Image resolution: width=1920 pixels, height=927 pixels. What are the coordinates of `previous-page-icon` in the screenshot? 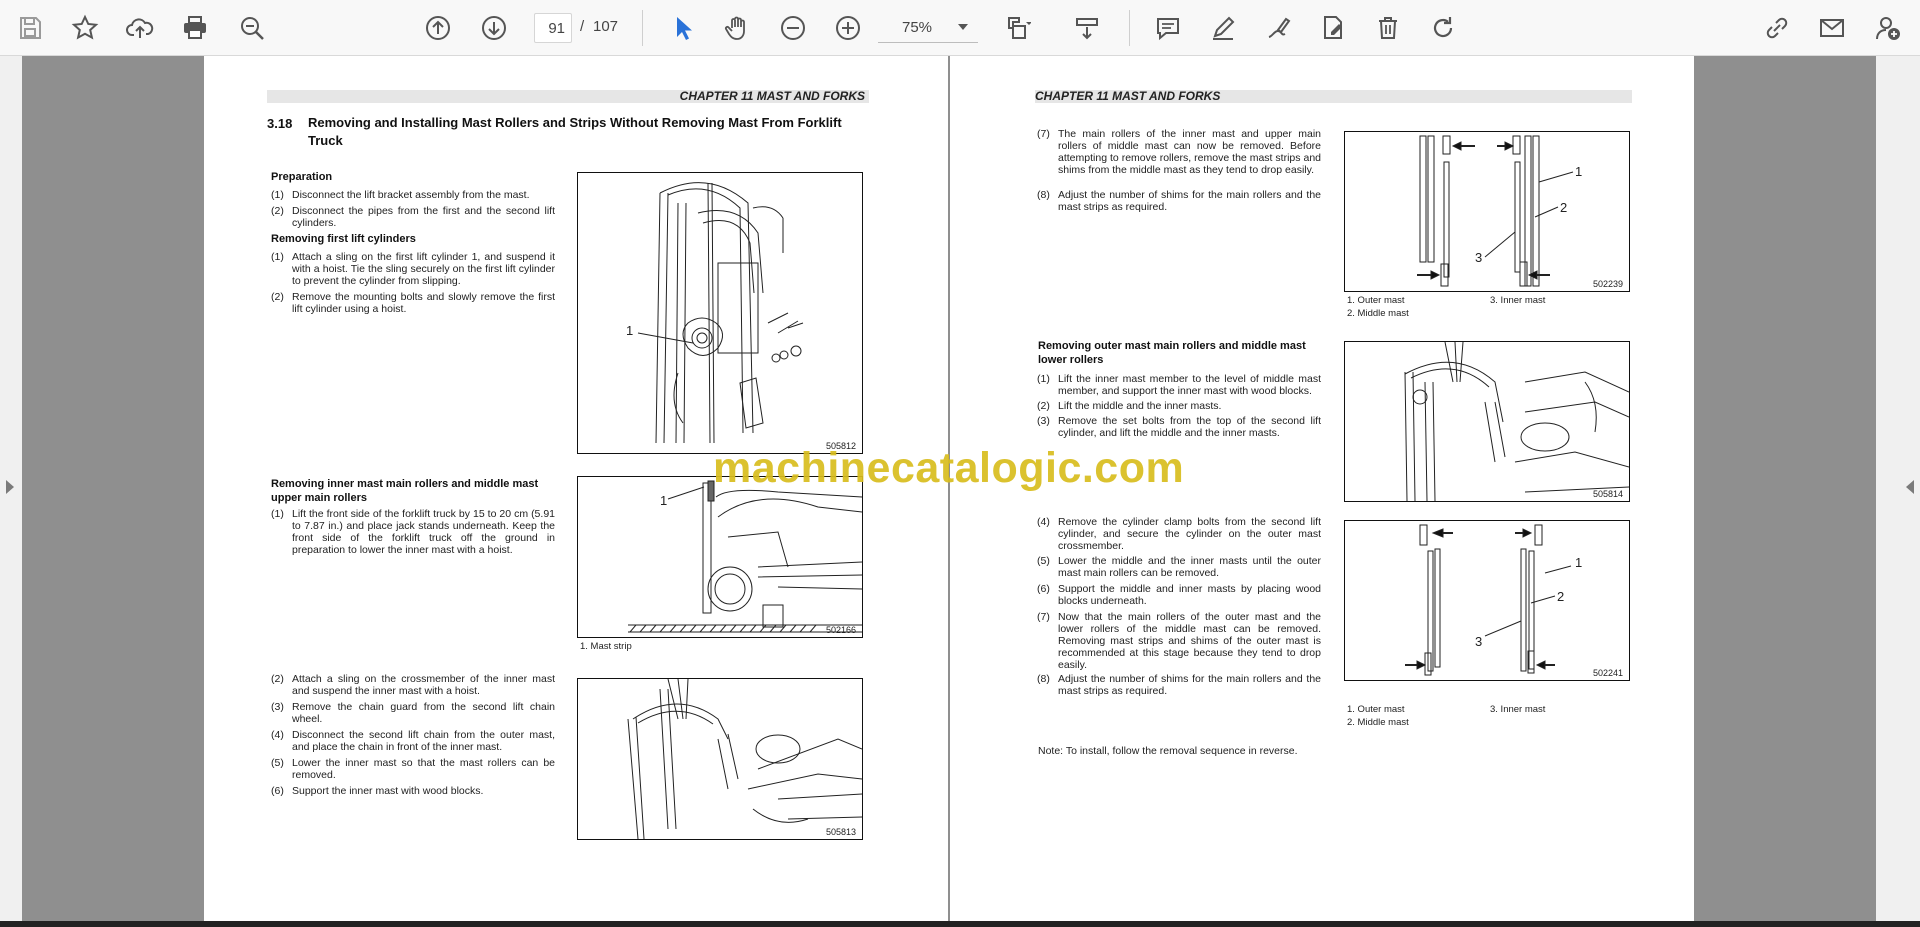 It's located at (438, 28).